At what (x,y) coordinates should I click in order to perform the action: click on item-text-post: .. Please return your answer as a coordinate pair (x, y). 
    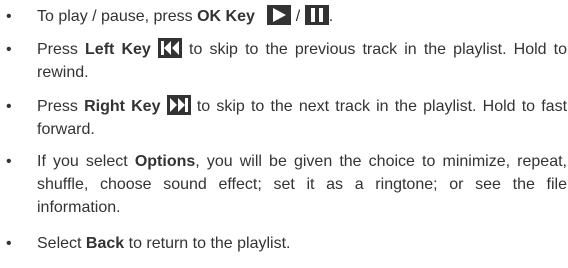
    Looking at the image, I should click on (331, 16).